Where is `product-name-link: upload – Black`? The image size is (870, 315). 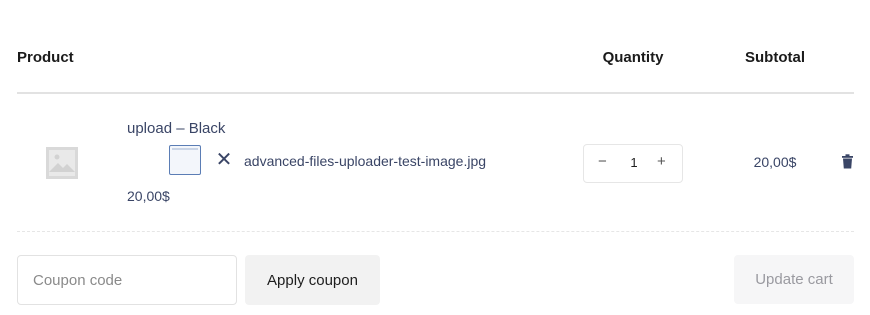
product-name-link: upload – Black is located at coordinates (176, 128).